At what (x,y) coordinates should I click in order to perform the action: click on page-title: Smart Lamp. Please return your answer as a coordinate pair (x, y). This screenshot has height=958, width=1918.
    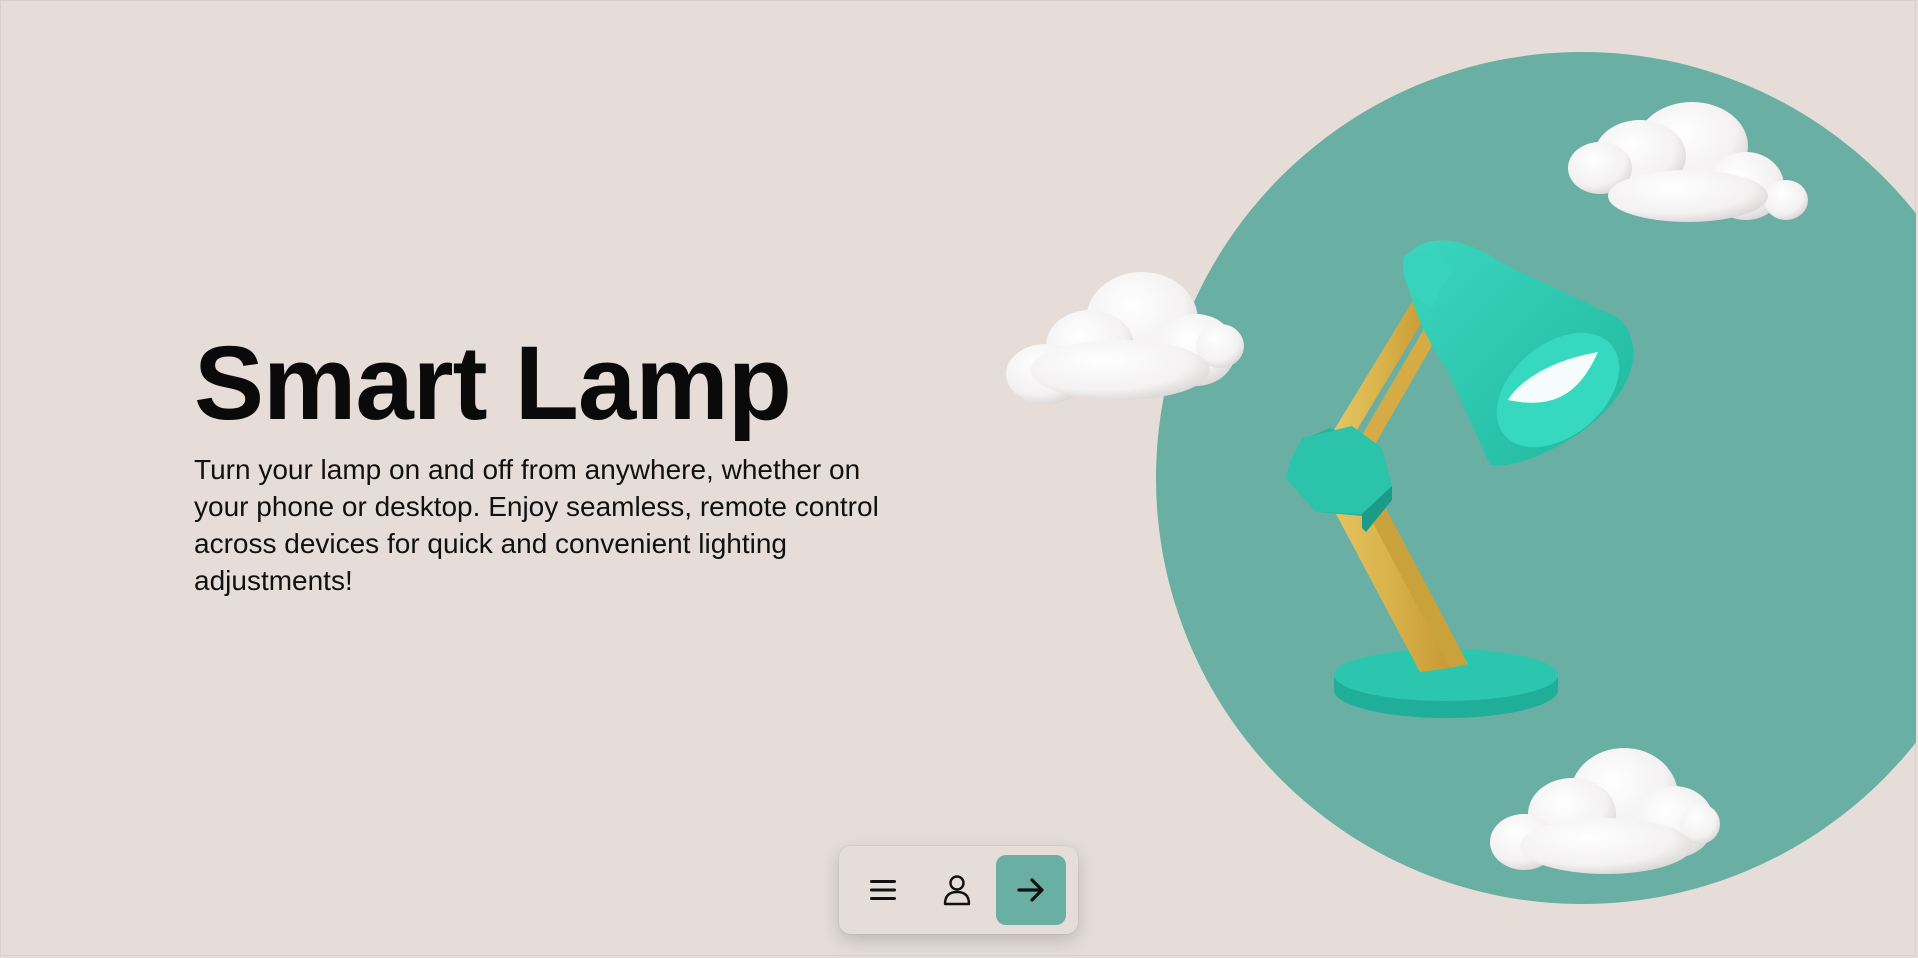
    Looking at the image, I should click on (493, 383).